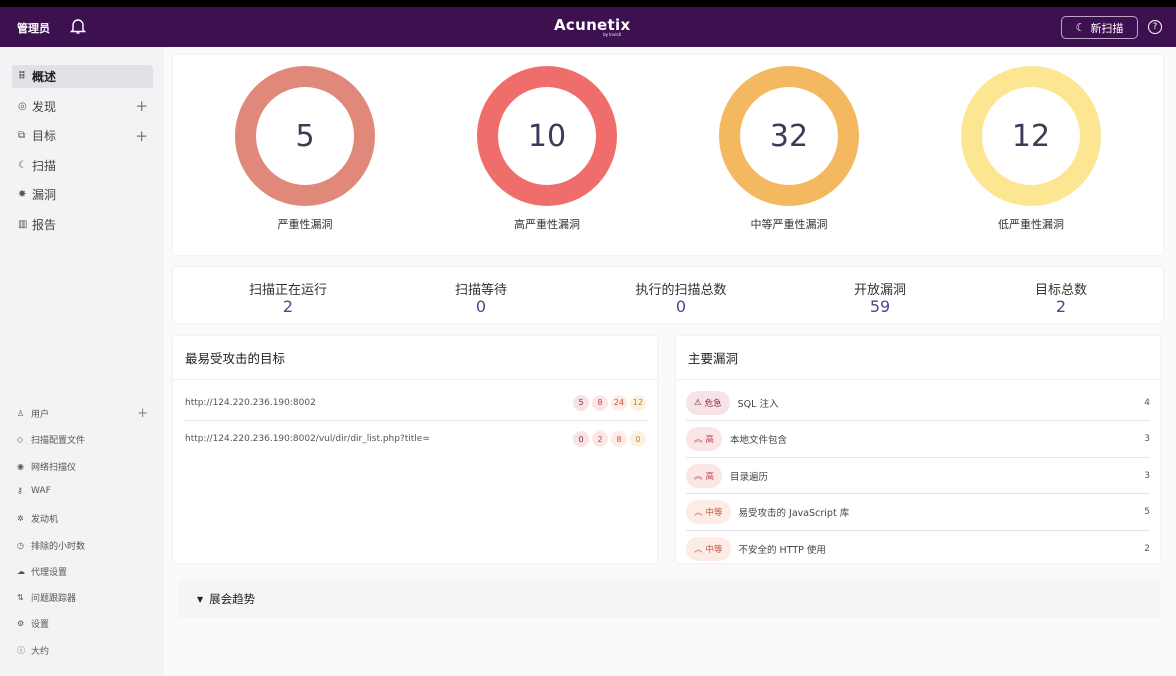  I want to click on card-title: 最易受攻击的目标, so click(235, 358).